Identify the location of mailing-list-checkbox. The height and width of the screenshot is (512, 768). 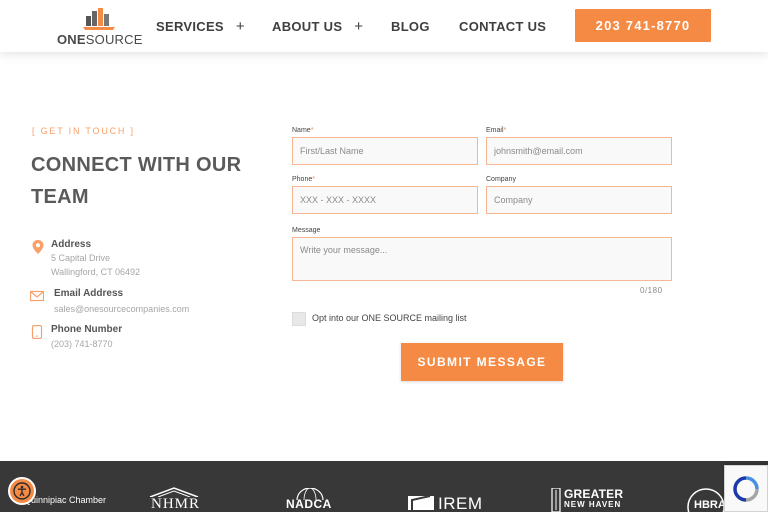
(299, 319).